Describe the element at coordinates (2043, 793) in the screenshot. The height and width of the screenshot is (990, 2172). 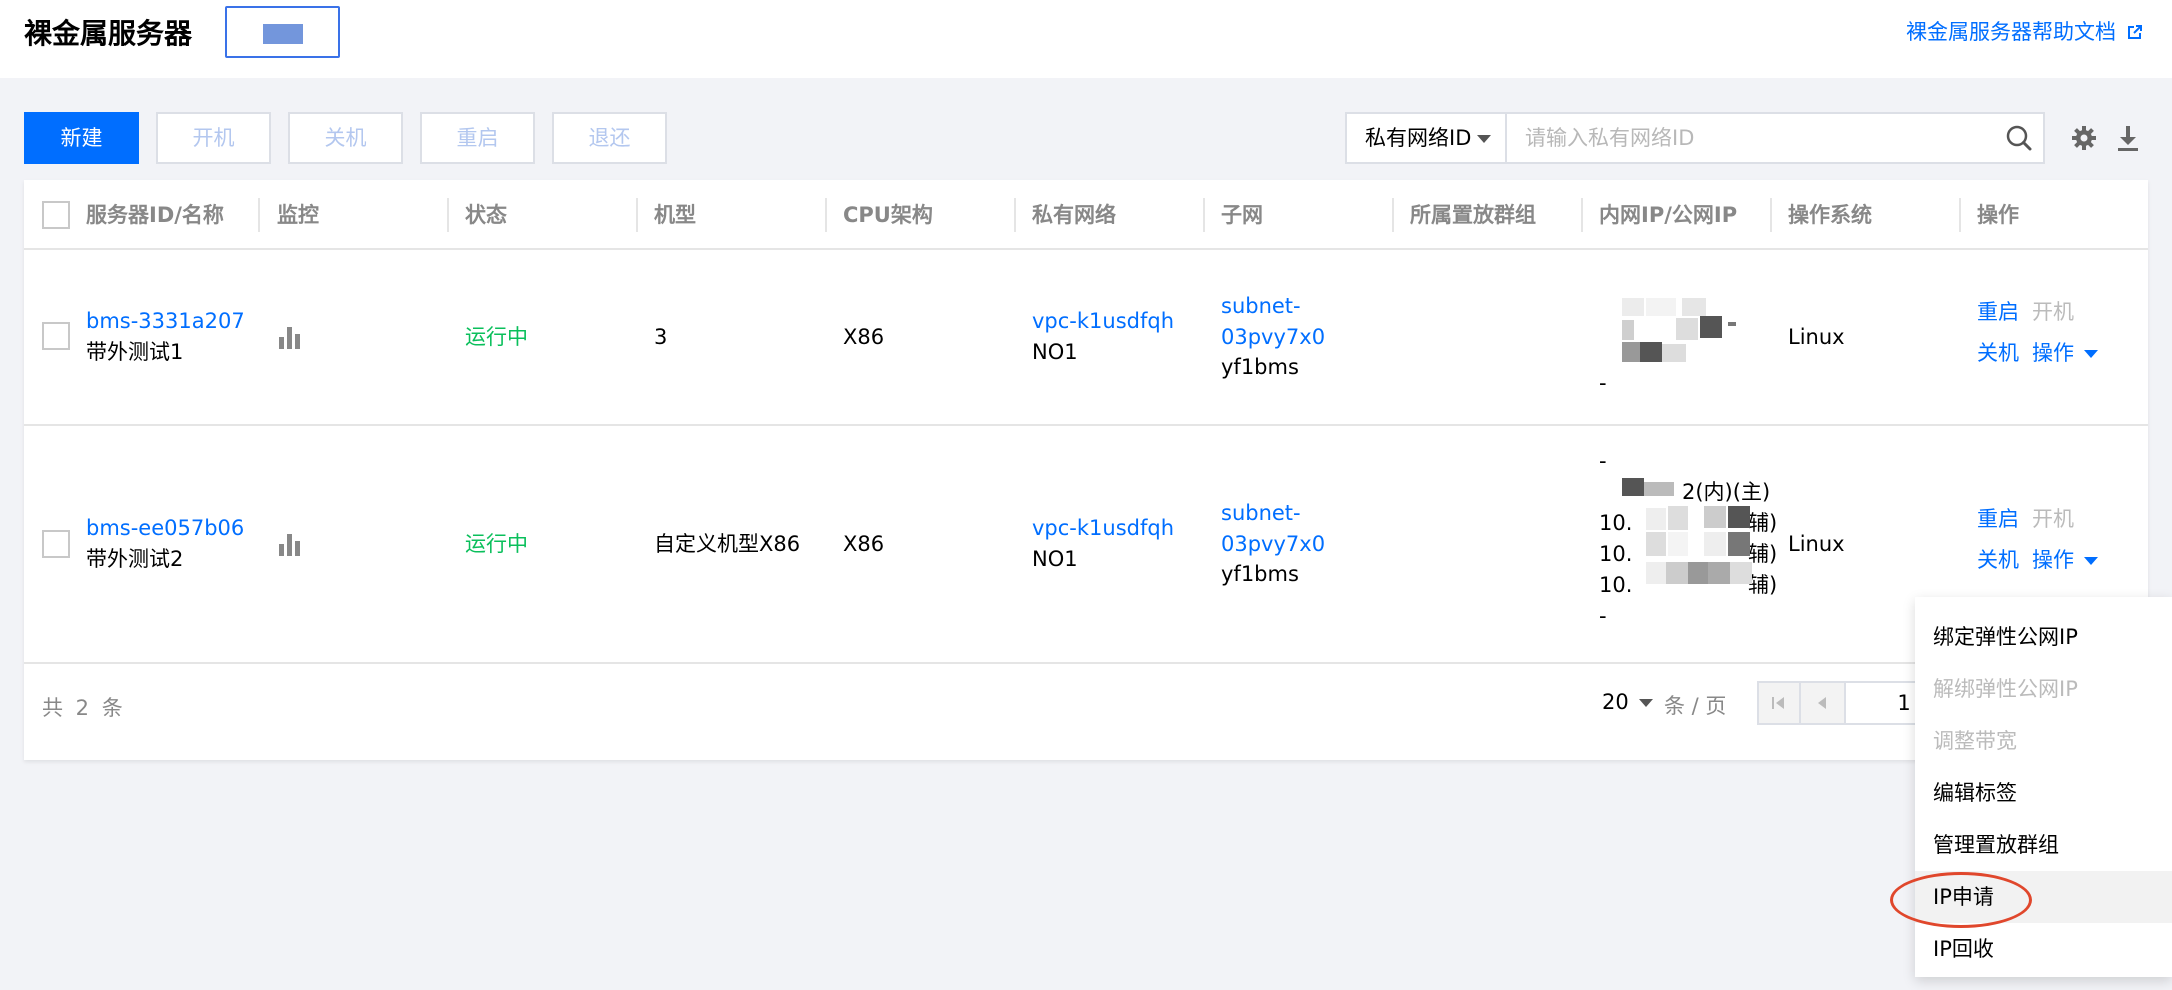
I see `menu-item-edit-tags: 编辑标签` at that location.